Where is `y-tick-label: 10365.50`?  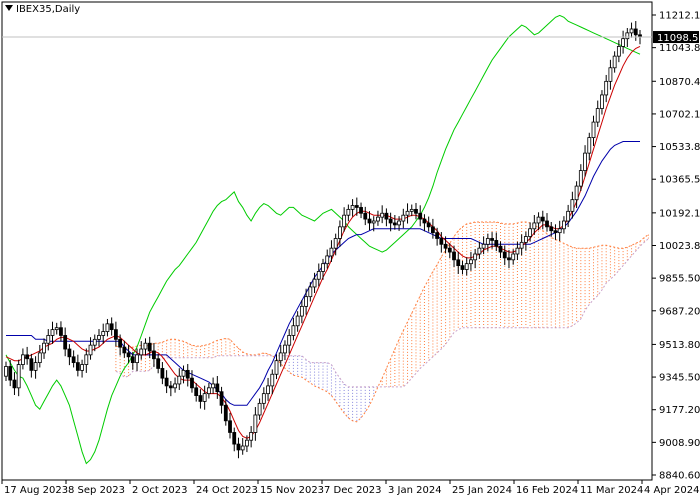
y-tick-label: 10365.50 is located at coordinates (679, 180).